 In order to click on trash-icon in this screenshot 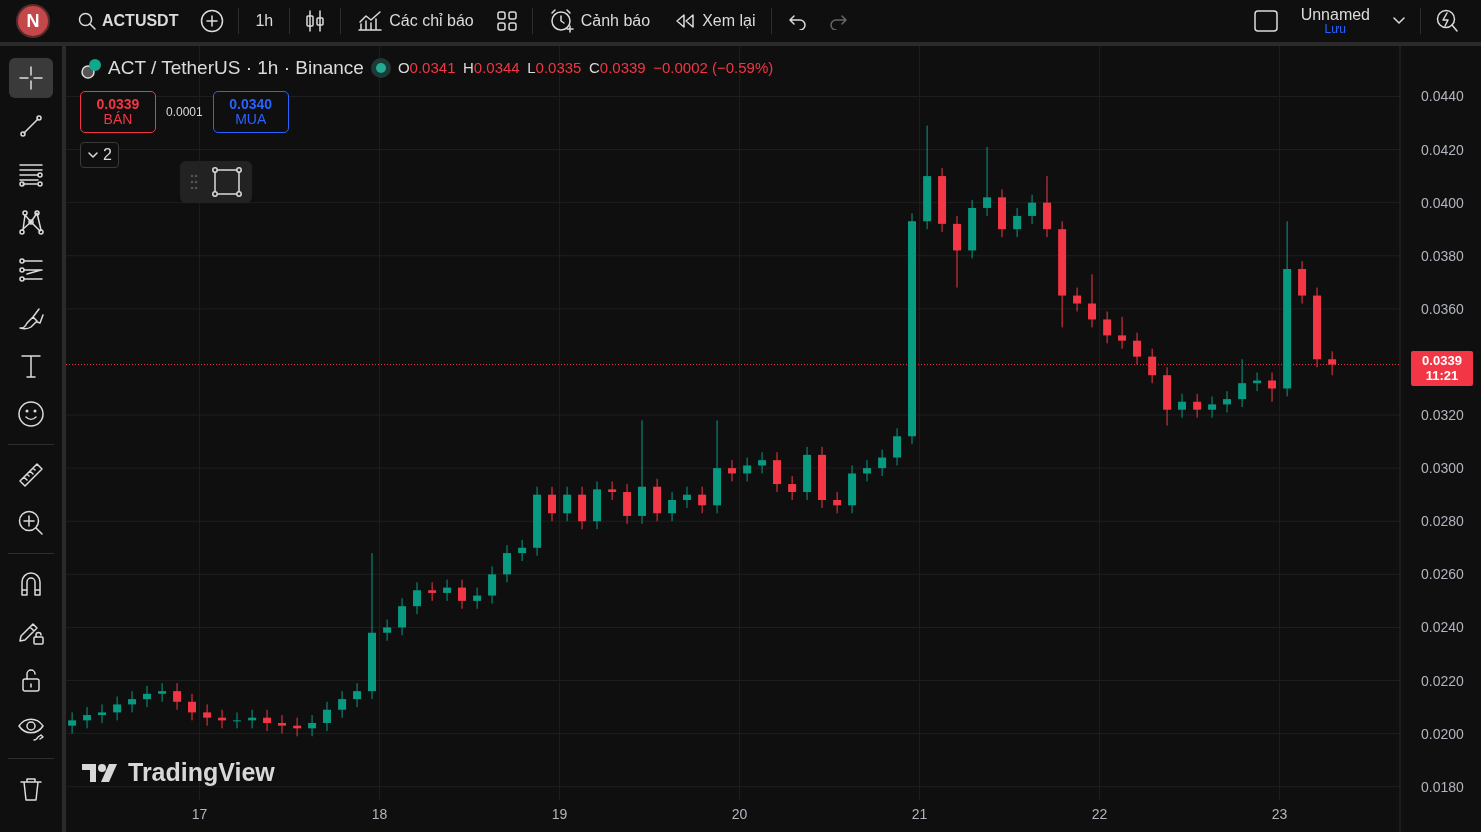, I will do `click(31, 789)`.